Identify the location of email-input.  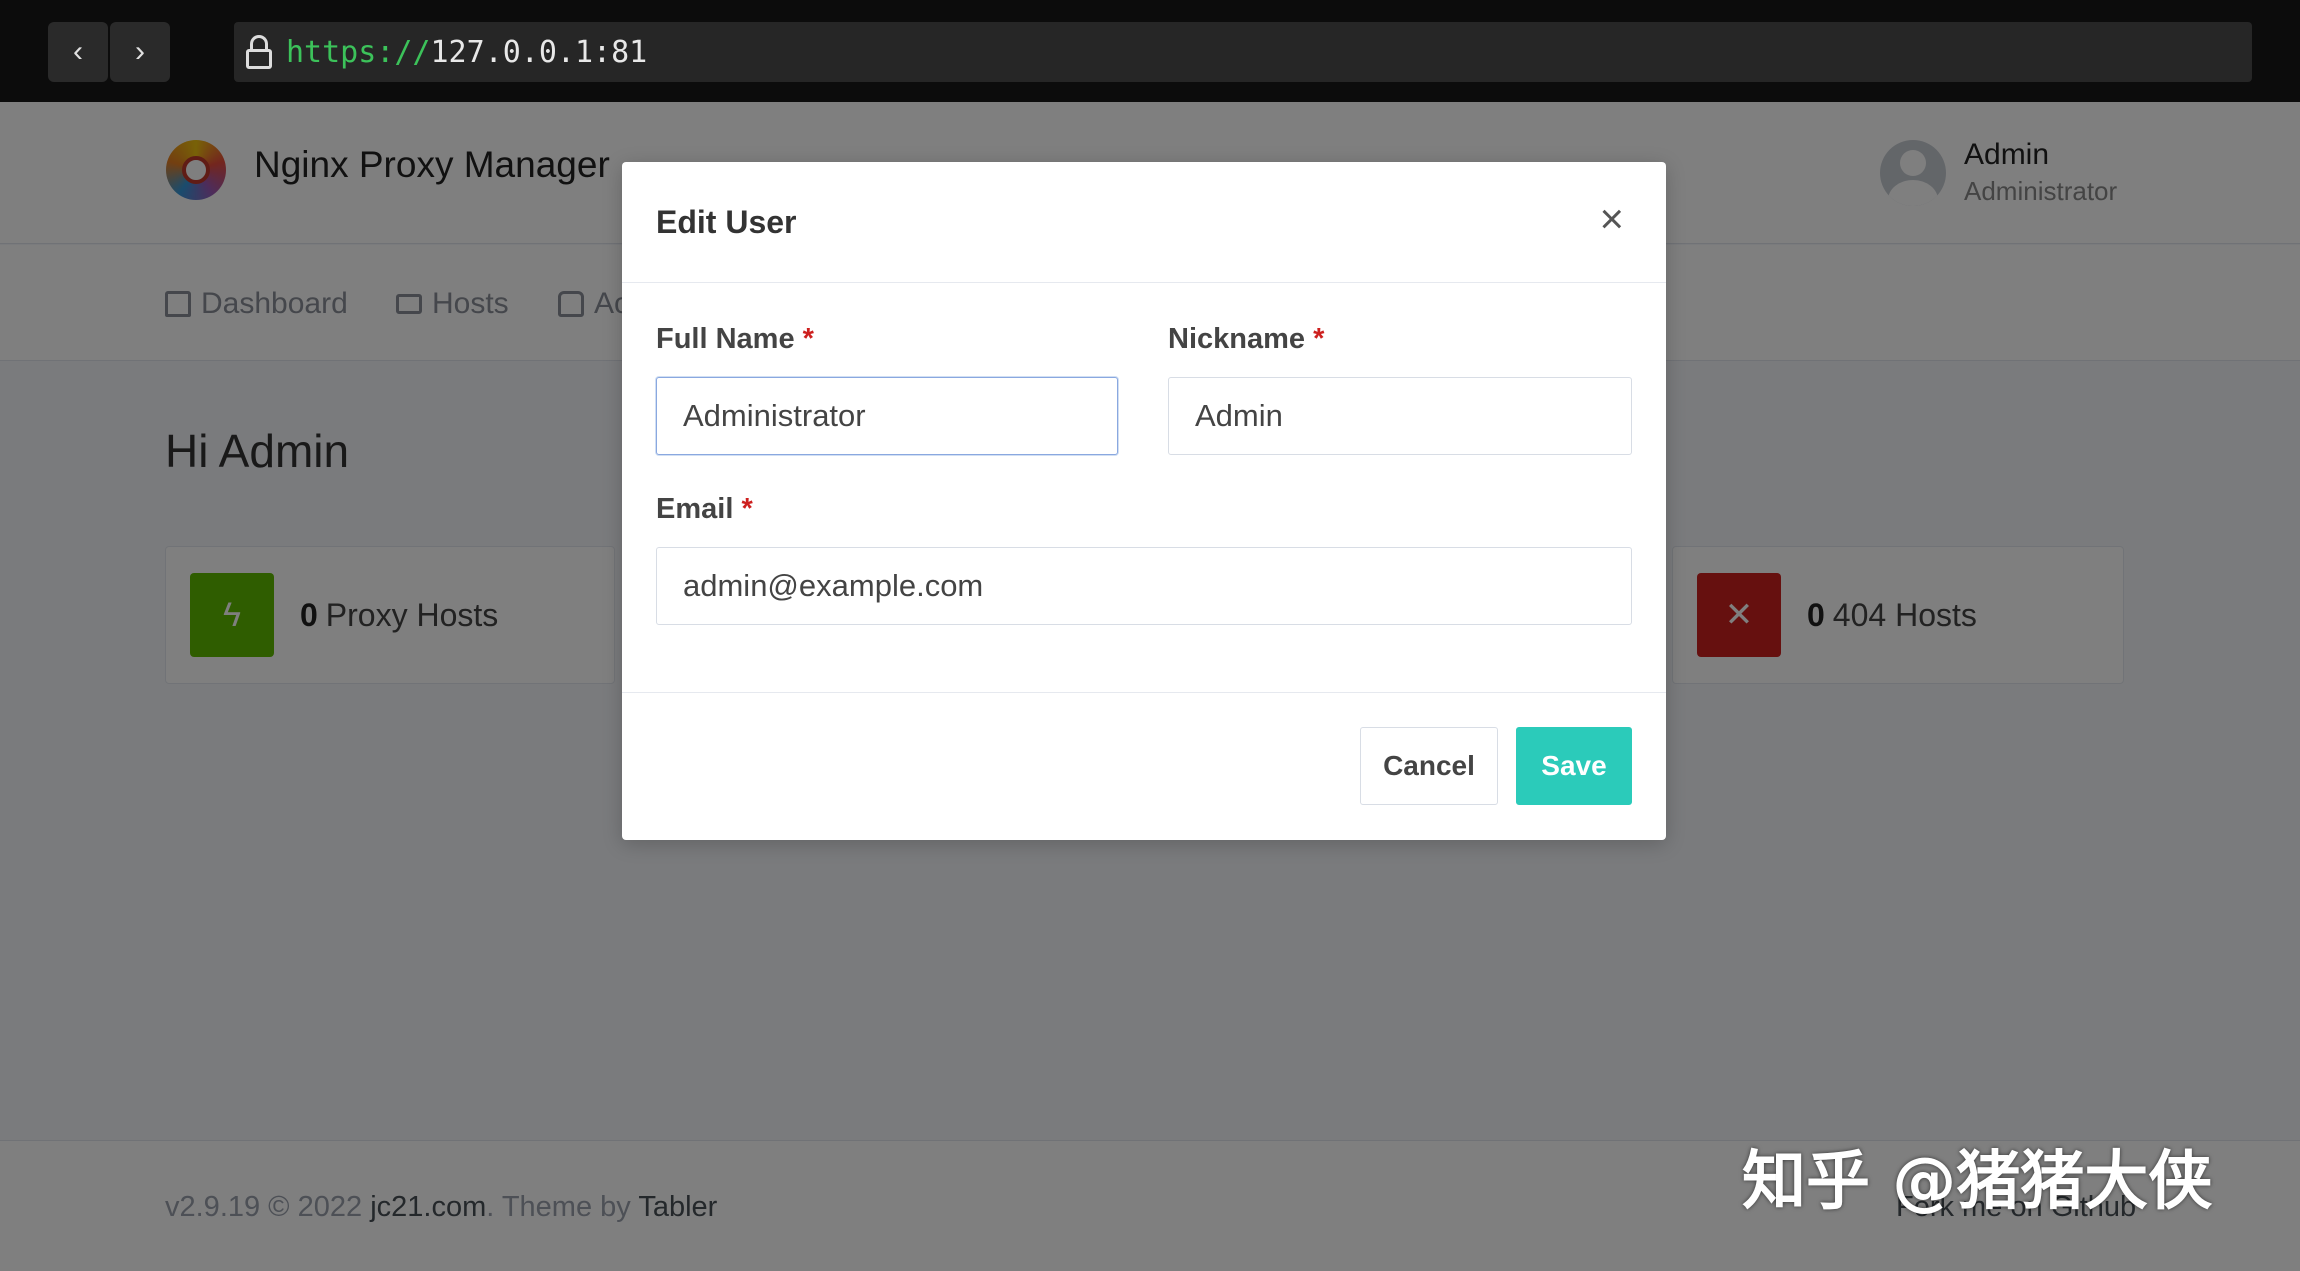
(1144, 586).